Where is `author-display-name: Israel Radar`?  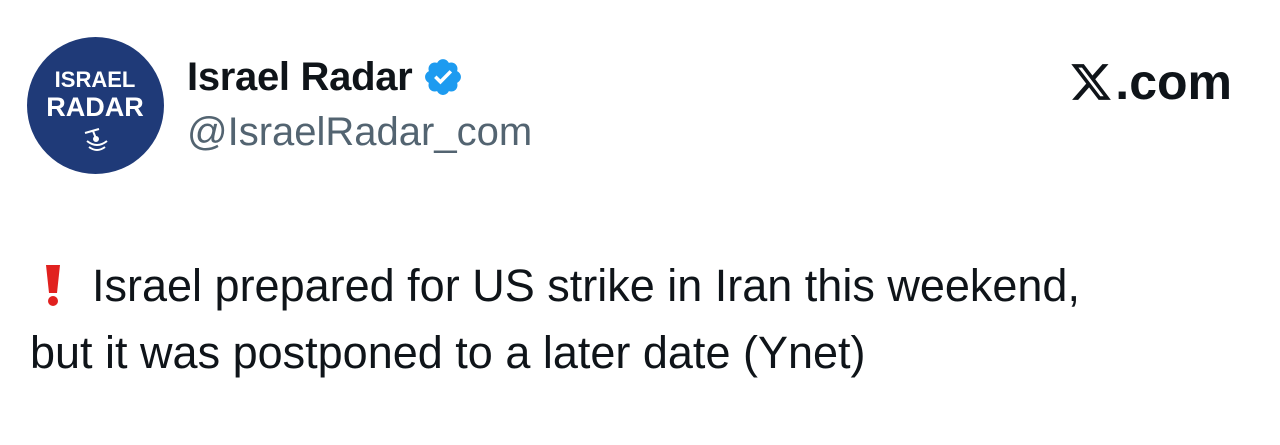
author-display-name: Israel Radar is located at coordinates (300, 77).